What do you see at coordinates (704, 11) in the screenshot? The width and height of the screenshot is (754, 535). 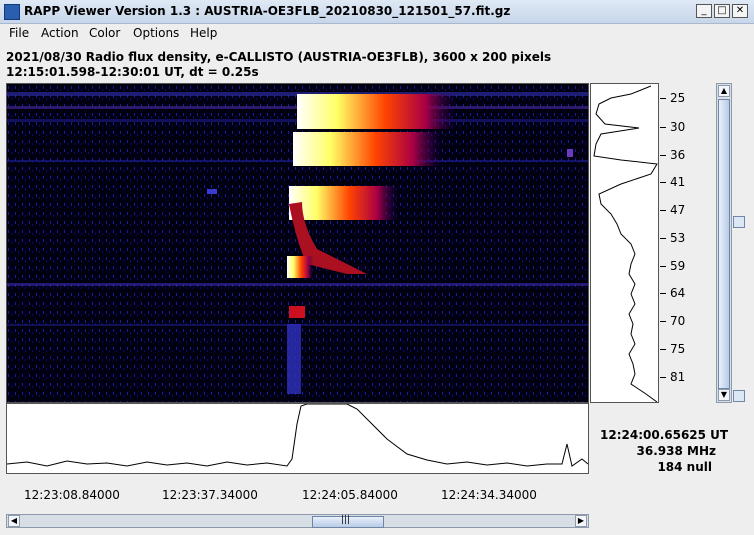 I see `minimize-button: _` at bounding box center [704, 11].